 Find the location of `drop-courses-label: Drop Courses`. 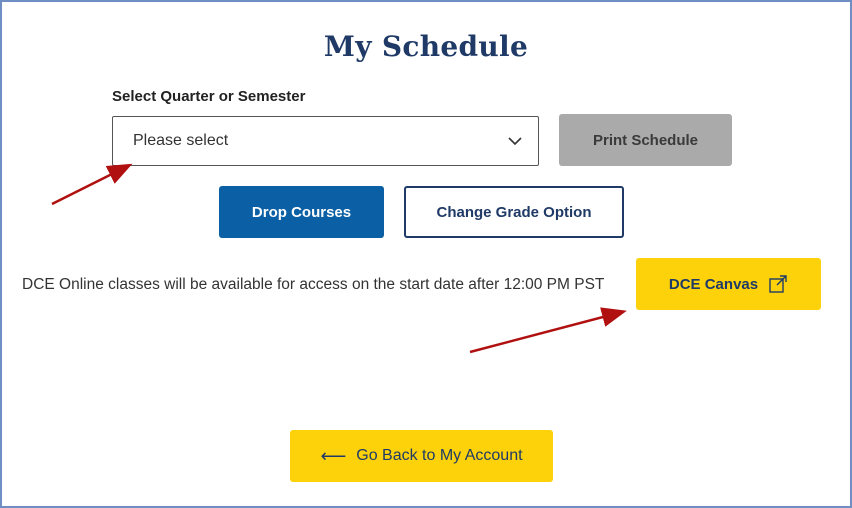

drop-courses-label: Drop Courses is located at coordinates (301, 212).